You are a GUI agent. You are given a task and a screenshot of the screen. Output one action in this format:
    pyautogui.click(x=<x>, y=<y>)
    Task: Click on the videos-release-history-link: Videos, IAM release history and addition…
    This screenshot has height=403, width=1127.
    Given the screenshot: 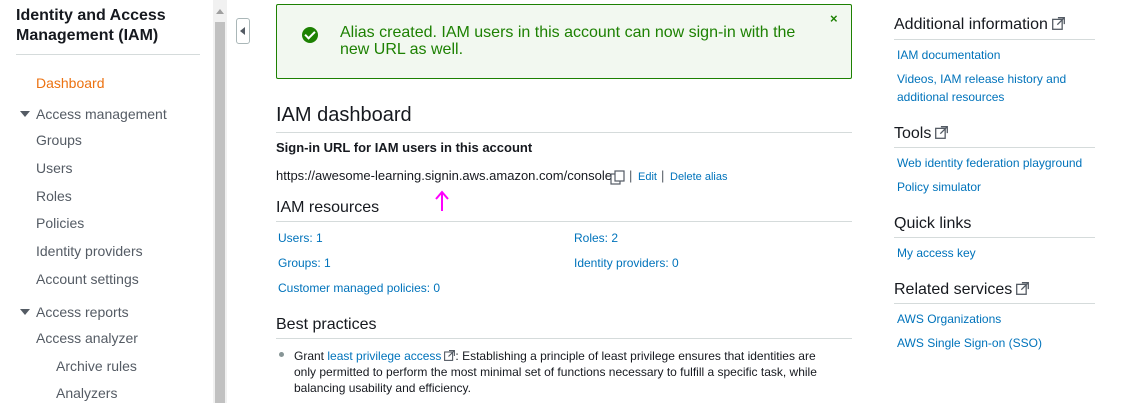 What is the action you would take?
    pyautogui.click(x=992, y=88)
    